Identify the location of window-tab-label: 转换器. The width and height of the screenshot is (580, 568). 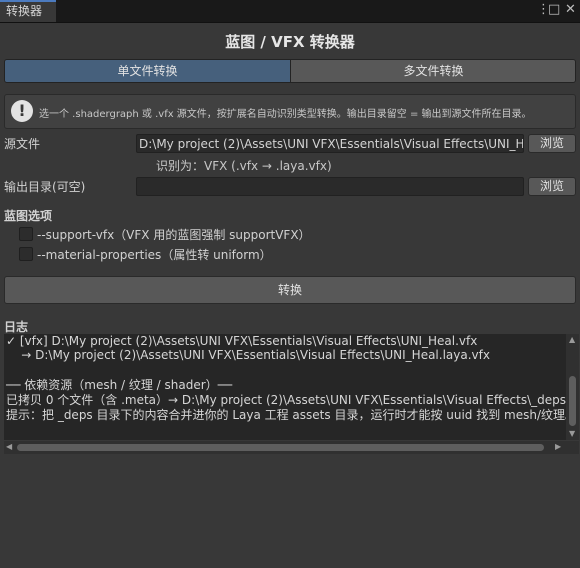
(24, 11).